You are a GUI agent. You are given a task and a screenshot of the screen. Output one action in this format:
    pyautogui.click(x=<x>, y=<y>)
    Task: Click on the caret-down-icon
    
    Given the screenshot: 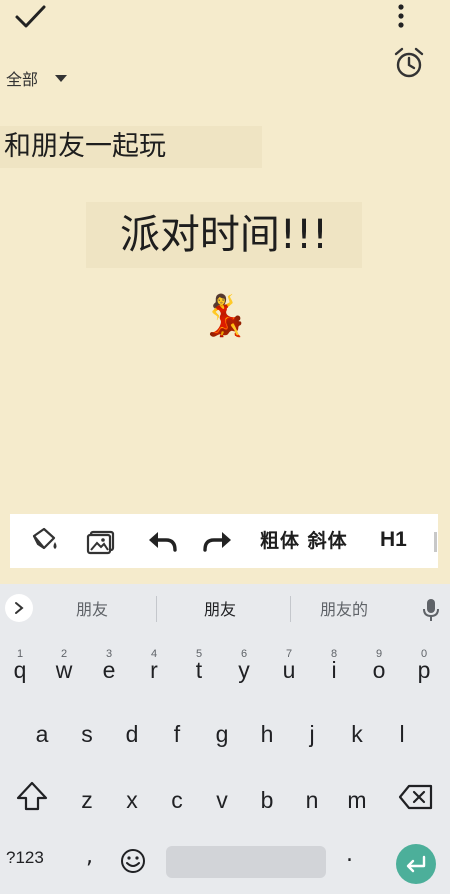 What is the action you would take?
    pyautogui.click(x=61, y=78)
    